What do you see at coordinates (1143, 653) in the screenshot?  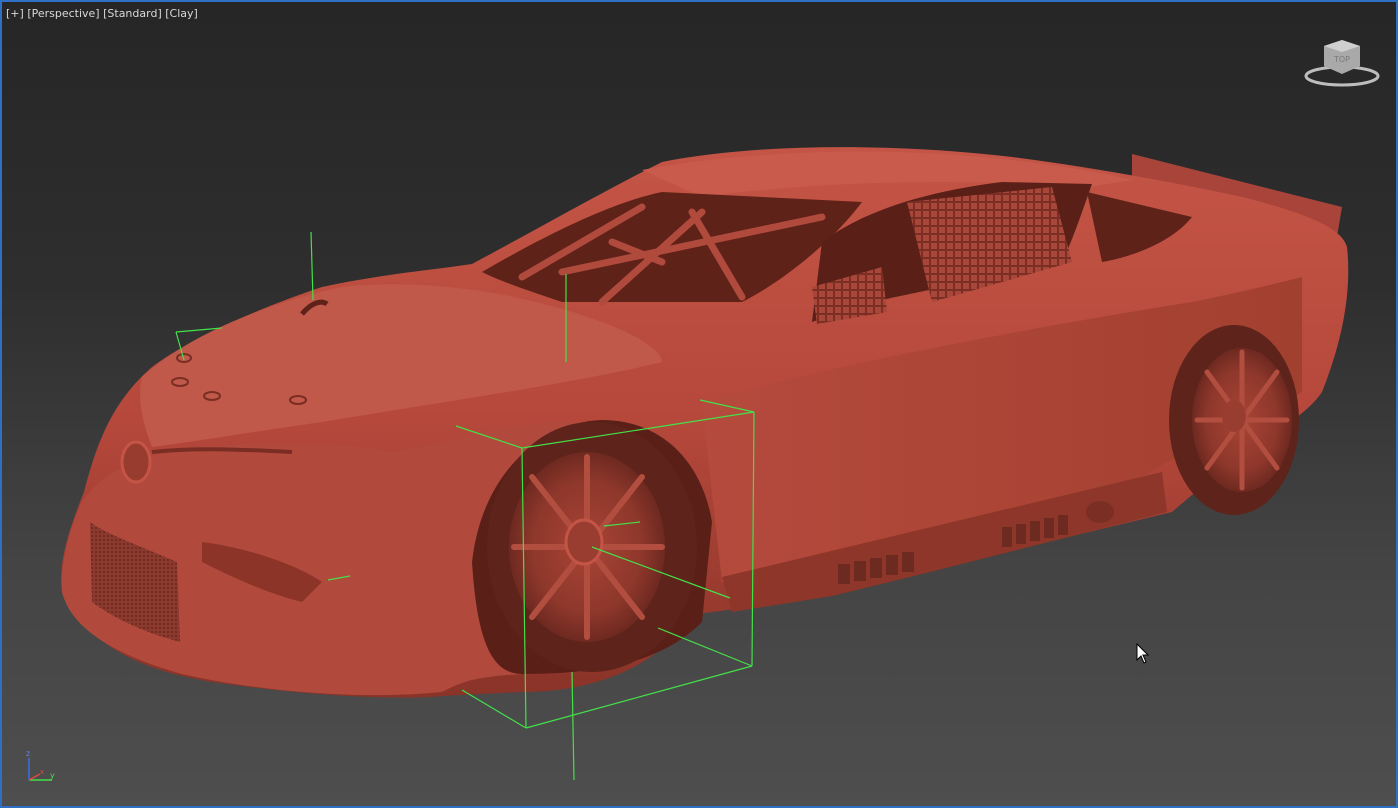 I see `mouse-cursor-icon` at bounding box center [1143, 653].